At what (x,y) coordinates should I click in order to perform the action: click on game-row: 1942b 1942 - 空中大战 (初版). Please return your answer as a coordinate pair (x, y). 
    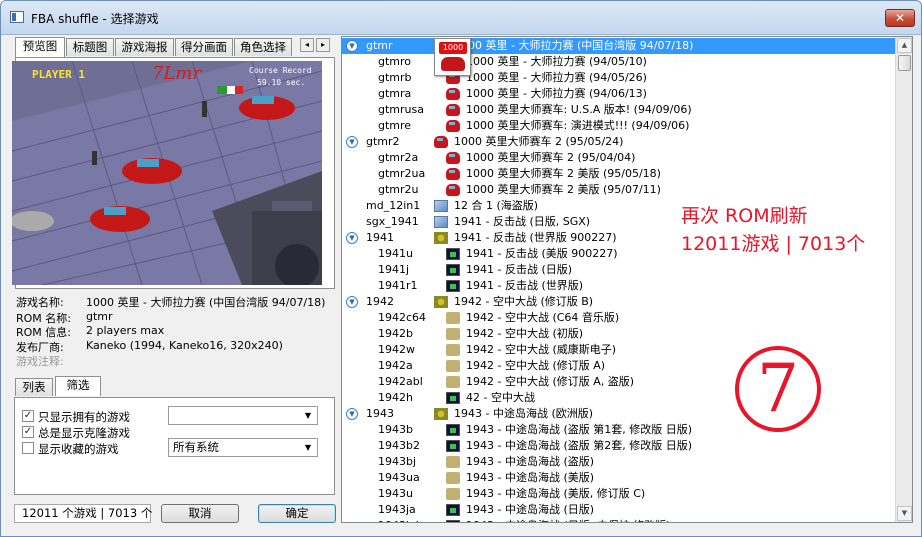
    Looking at the image, I should click on (619, 334).